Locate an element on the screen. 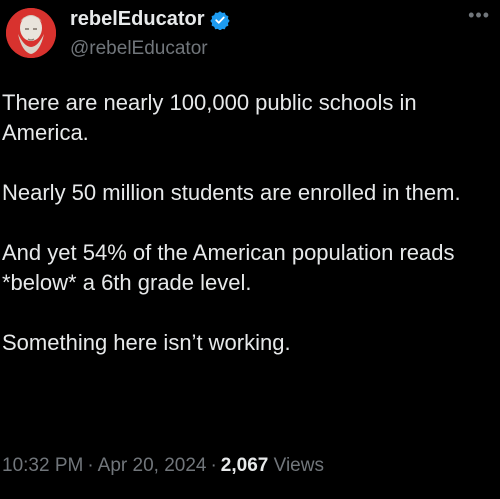 Image resolution: width=500 pixels, height=499 pixels. more-options-icon: ••• is located at coordinates (479, 15).